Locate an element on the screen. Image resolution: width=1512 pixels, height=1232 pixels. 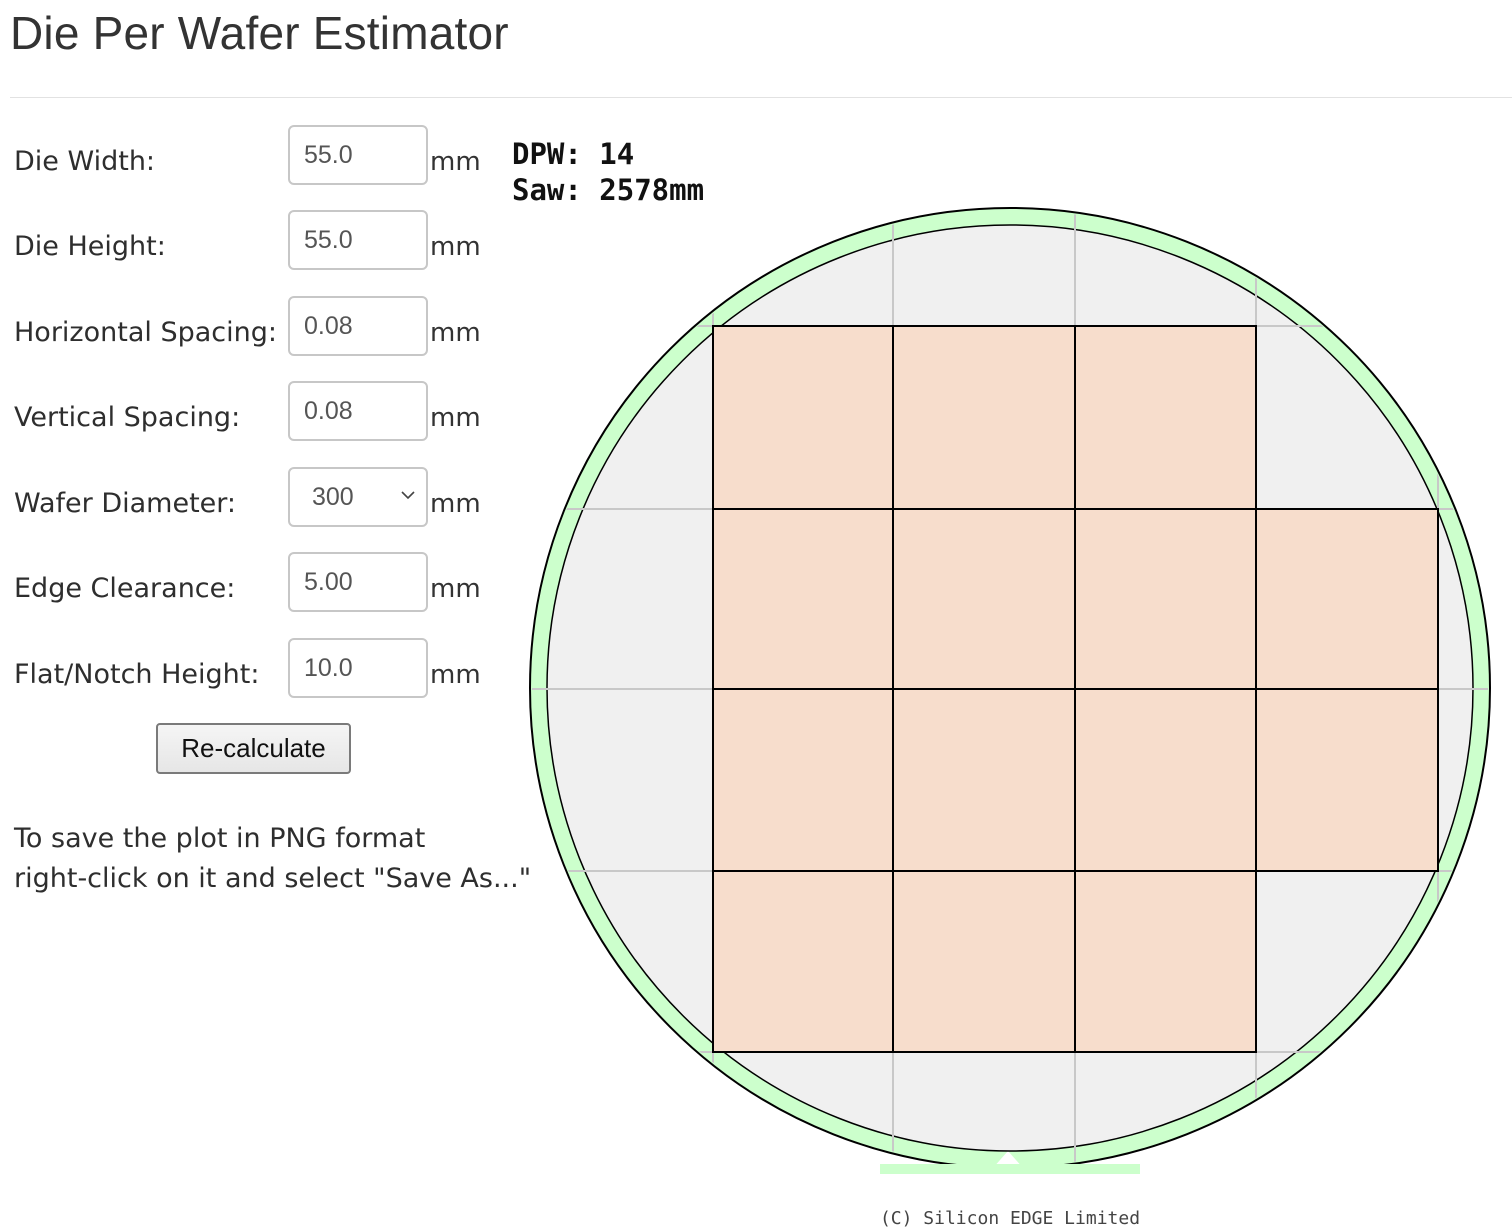
flat-notch-height-unit: mm is located at coordinates (455, 675).